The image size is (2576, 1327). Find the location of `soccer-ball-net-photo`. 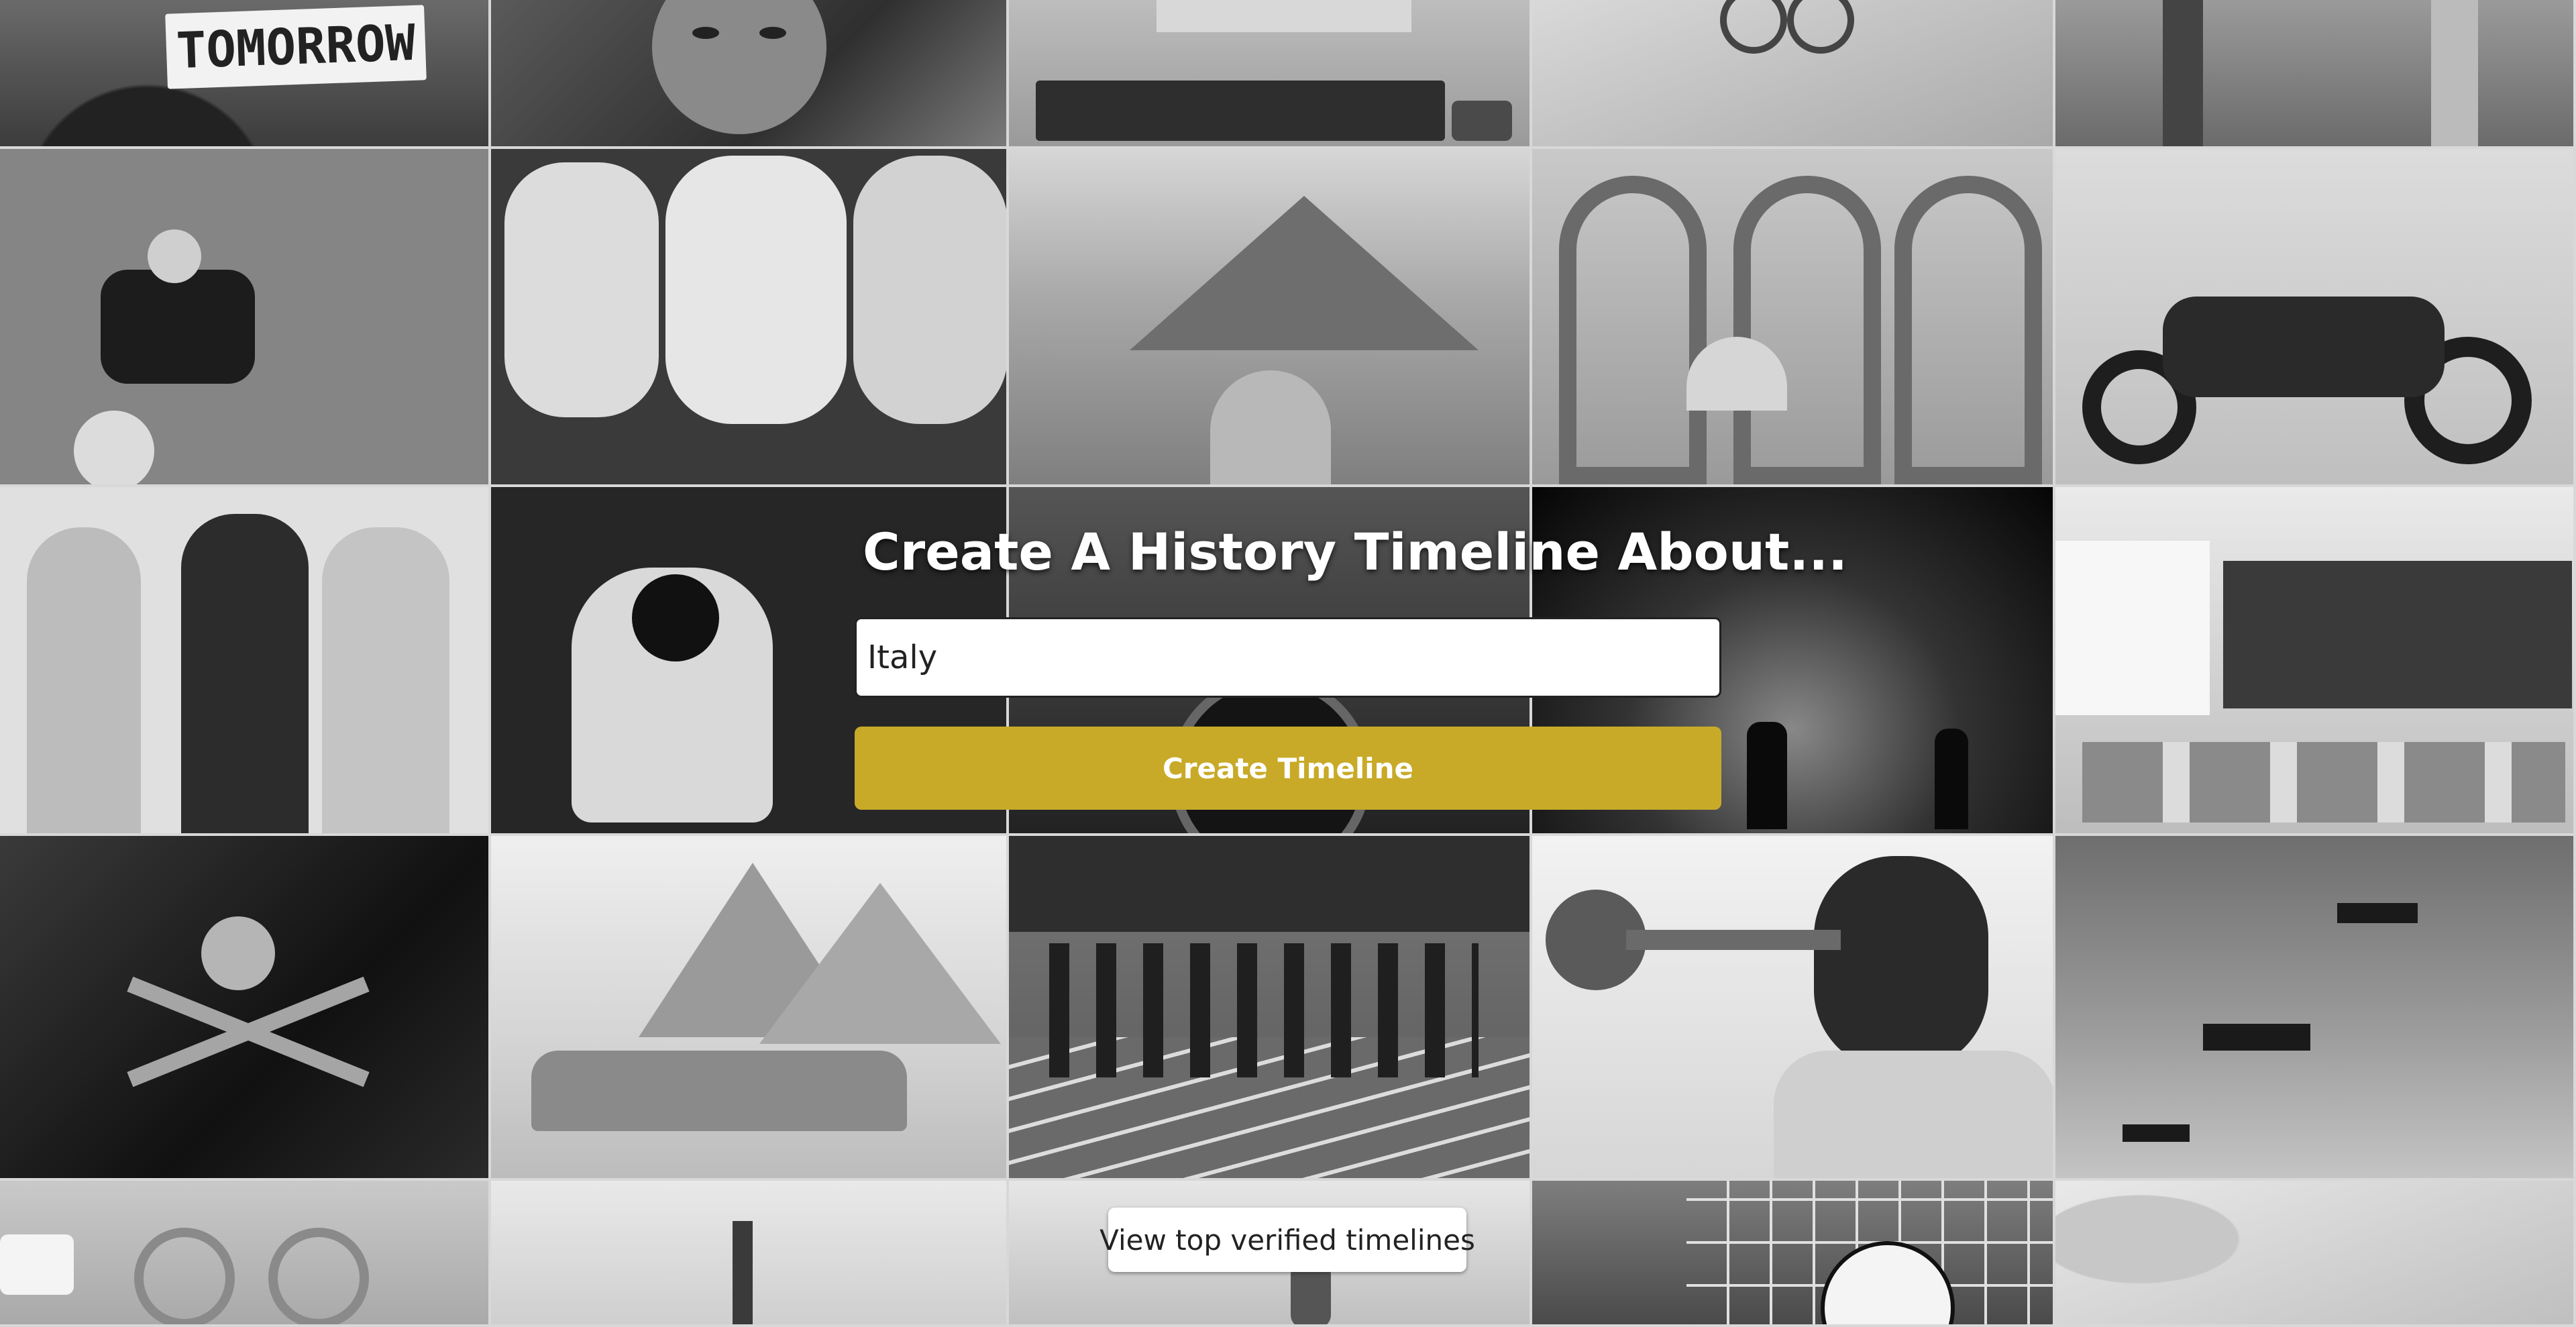

soccer-ball-net-photo is located at coordinates (1793, 1254).